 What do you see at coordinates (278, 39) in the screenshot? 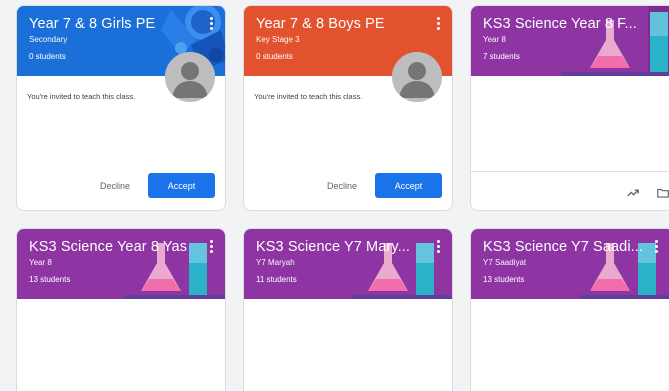
I see `class-section: Key Stage 3` at bounding box center [278, 39].